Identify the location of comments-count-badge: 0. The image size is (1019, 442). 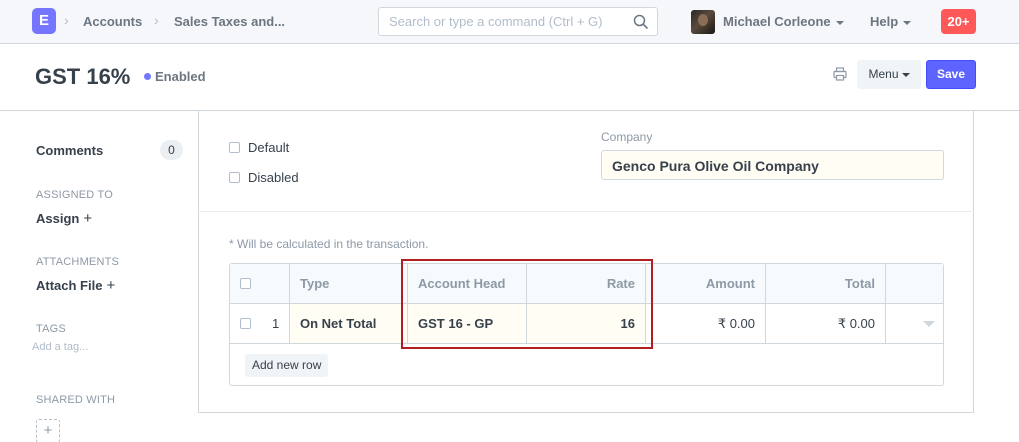
(171, 150).